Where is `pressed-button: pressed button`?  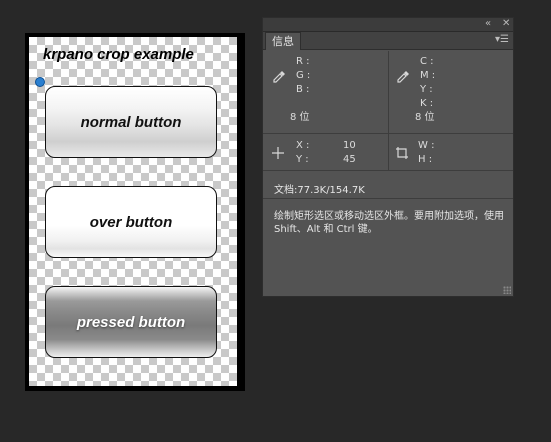
pressed-button: pressed button is located at coordinates (131, 322).